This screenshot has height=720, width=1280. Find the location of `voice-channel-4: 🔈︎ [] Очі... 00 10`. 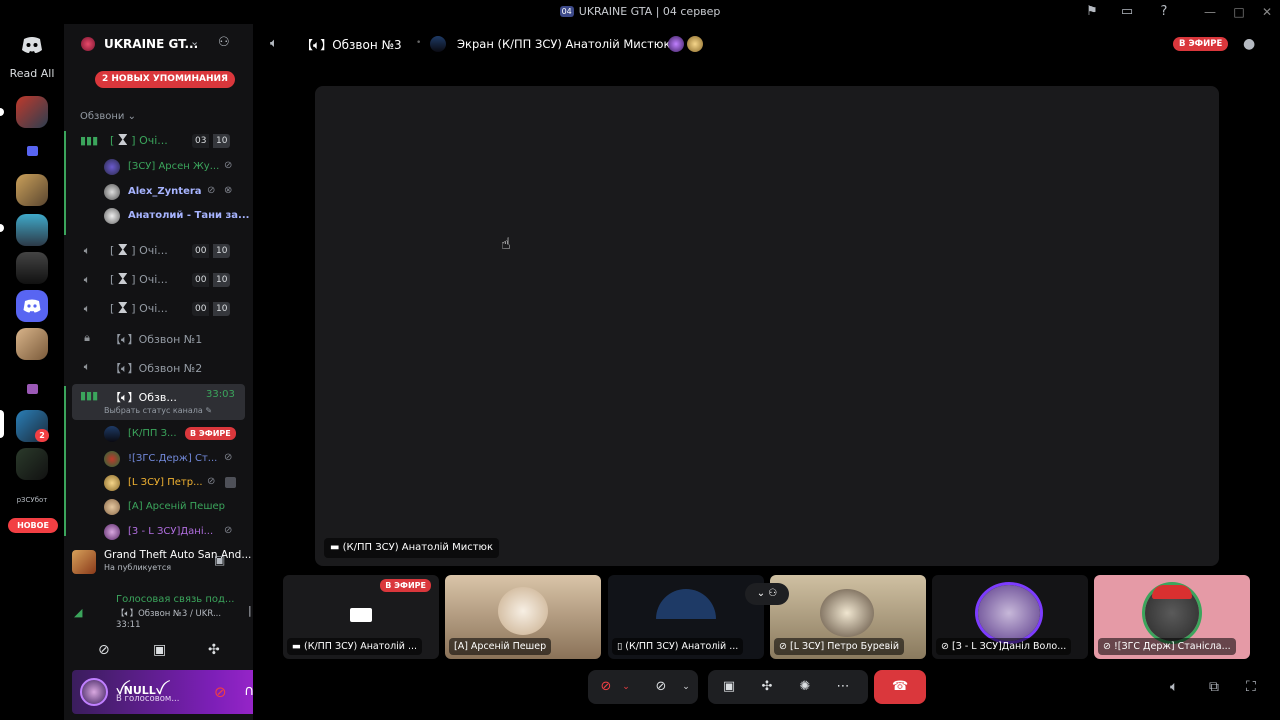

voice-channel-4: 🔈︎ [] Очі... 00 10 is located at coordinates (158, 309).